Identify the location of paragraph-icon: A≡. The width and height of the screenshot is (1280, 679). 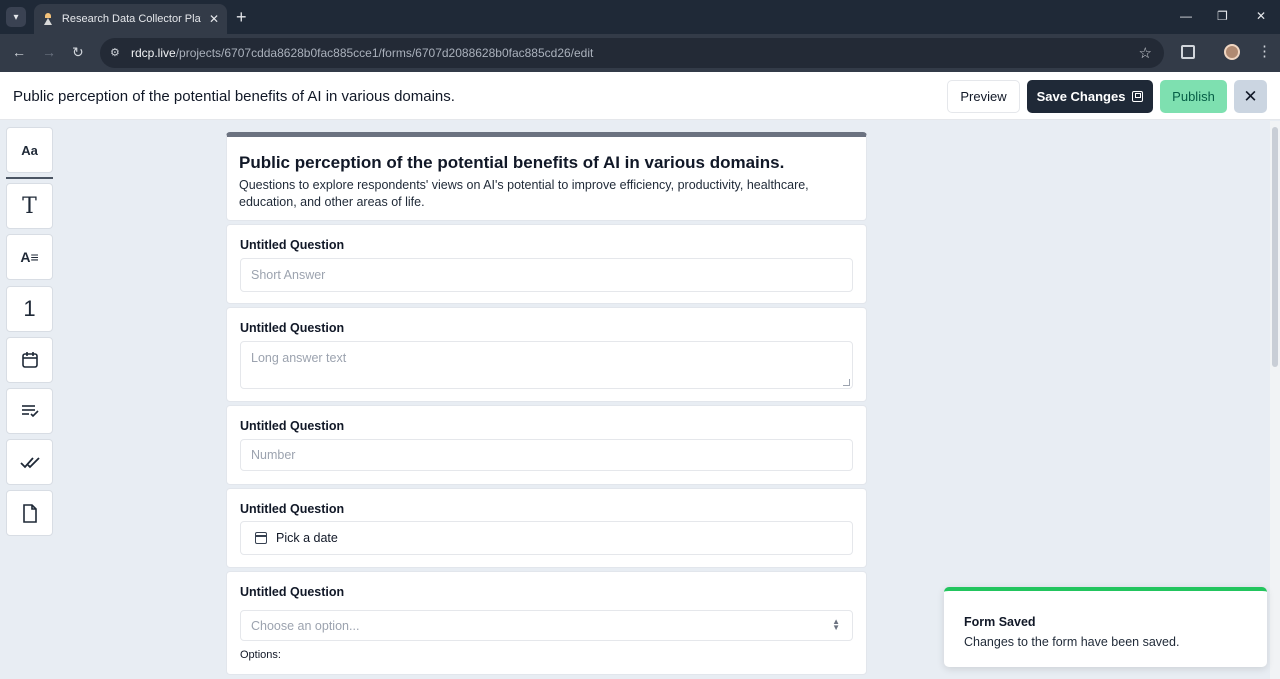
(29, 257).